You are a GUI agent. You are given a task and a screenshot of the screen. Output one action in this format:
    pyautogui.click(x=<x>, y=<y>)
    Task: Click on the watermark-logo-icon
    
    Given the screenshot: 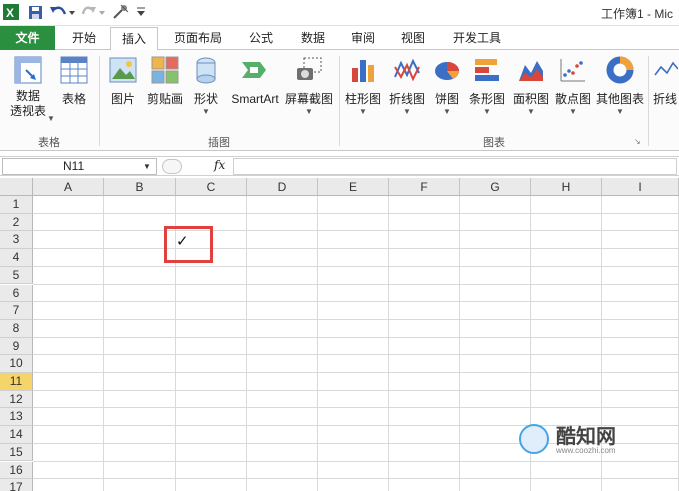 What is the action you would take?
    pyautogui.click(x=534, y=439)
    